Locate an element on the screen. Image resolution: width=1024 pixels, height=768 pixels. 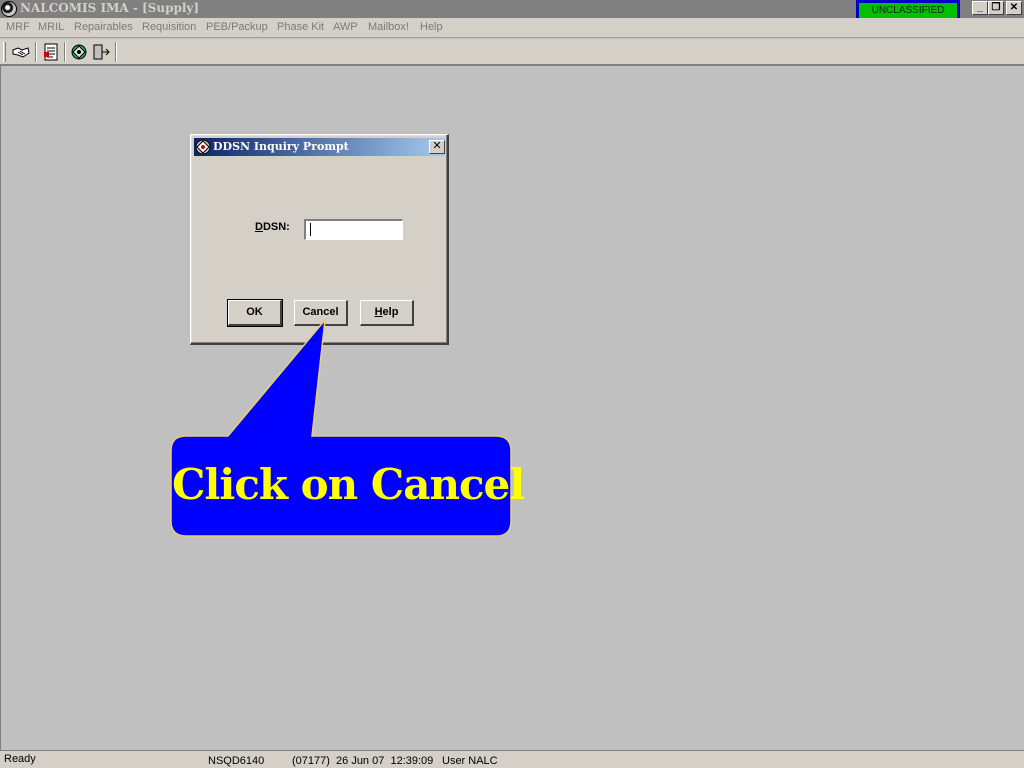
cancel-button: Cancel is located at coordinates (321, 313).